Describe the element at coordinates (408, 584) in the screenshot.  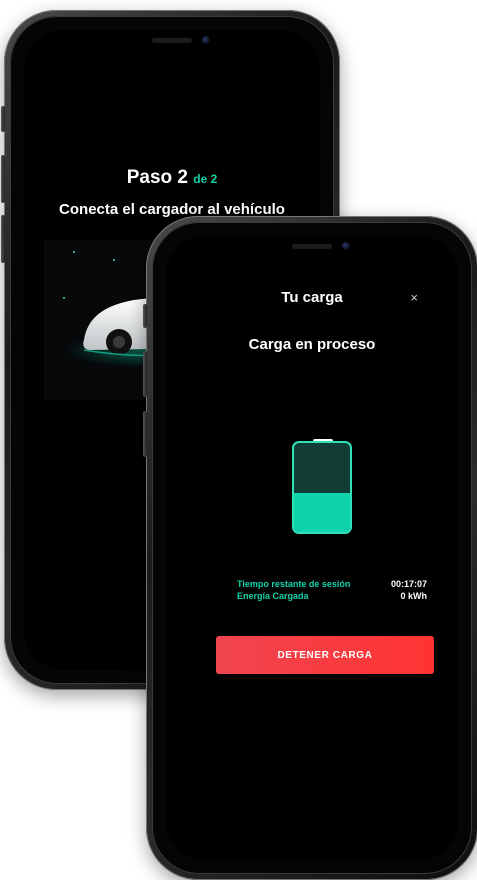
I see `stat-value: 00:17:07` at that location.